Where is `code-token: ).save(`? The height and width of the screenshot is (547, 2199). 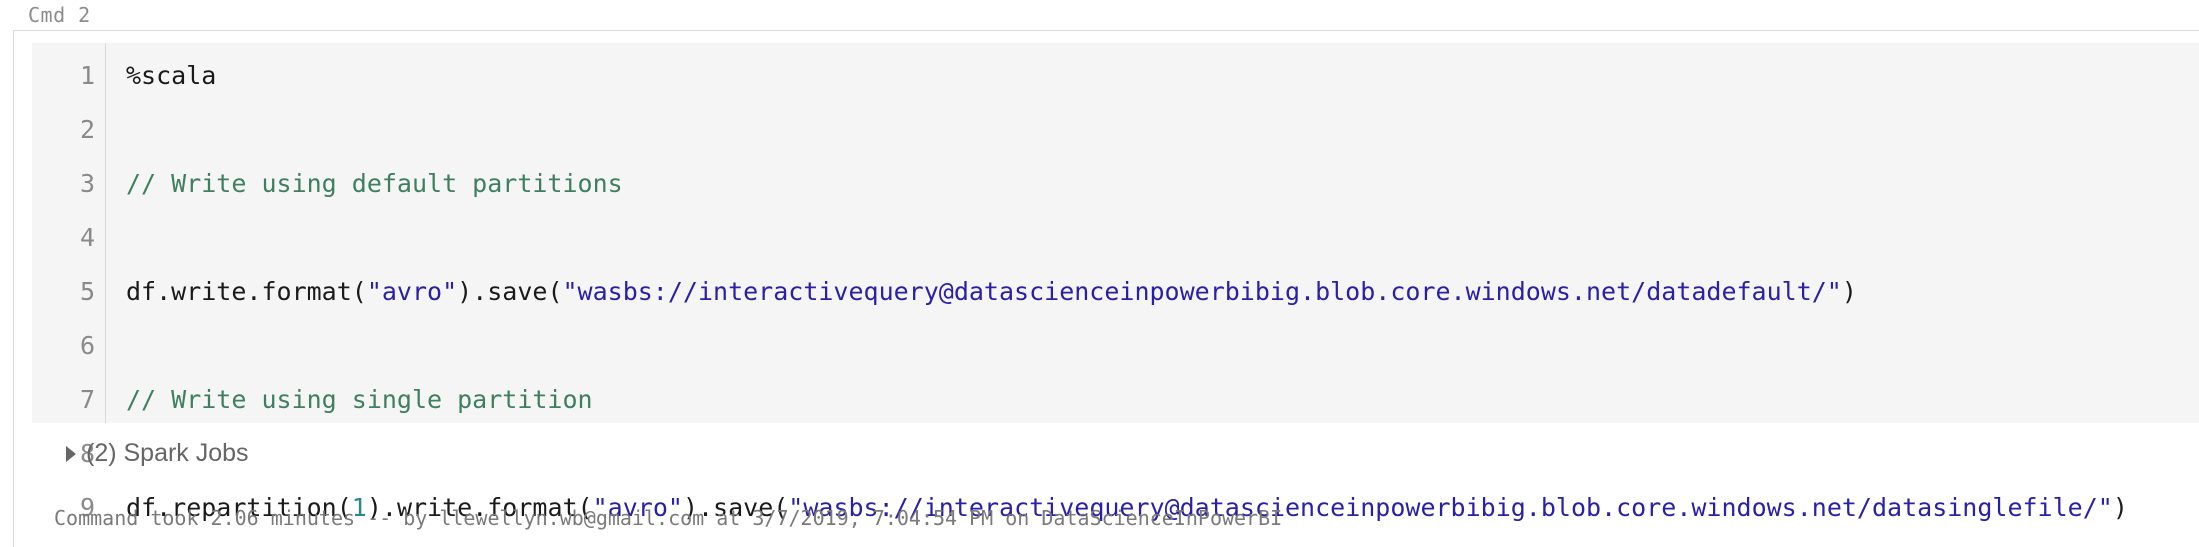
code-token: ).save( is located at coordinates (510, 291).